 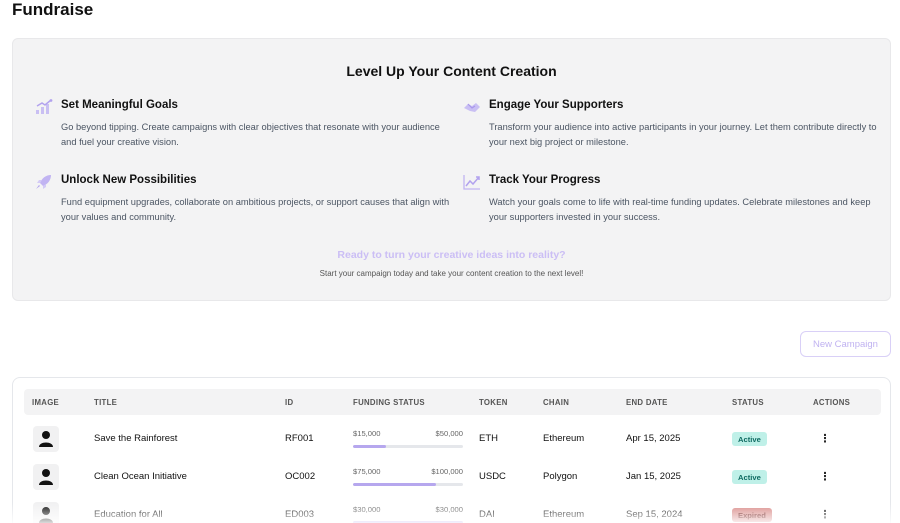 What do you see at coordinates (488, 438) in the screenshot?
I see `campaign-token: ETH` at bounding box center [488, 438].